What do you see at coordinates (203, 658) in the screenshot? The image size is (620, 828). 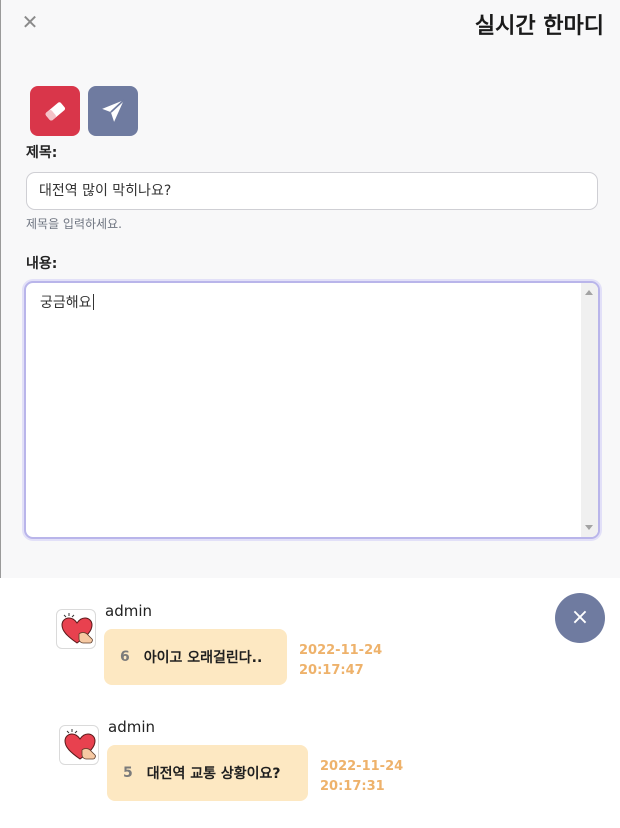 I see `message-text: 아이고 오래걸린다..` at bounding box center [203, 658].